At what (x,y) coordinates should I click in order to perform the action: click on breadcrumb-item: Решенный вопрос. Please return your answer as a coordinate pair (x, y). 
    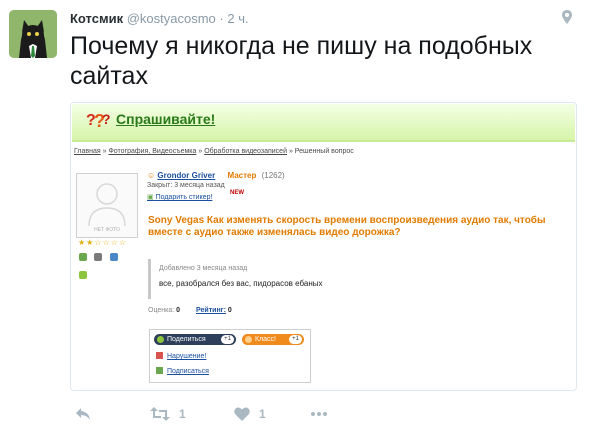
    Looking at the image, I should click on (324, 151).